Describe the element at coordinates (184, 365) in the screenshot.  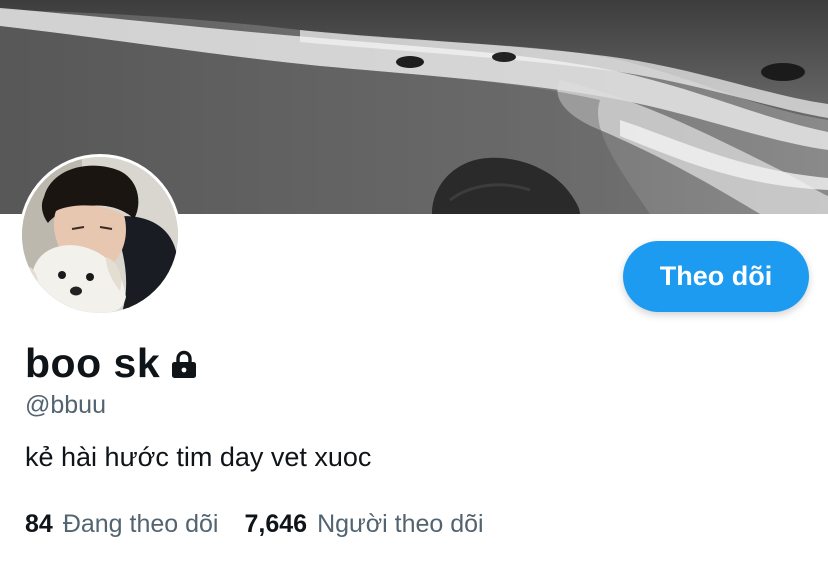
I see `lock-icon` at that location.